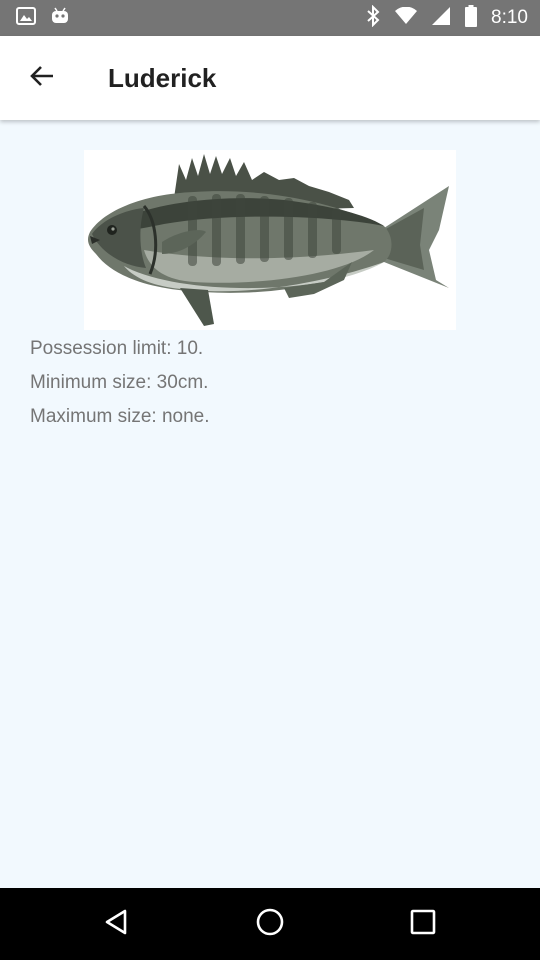 This screenshot has height=960, width=540. I want to click on gallery-icon, so click(26, 18).